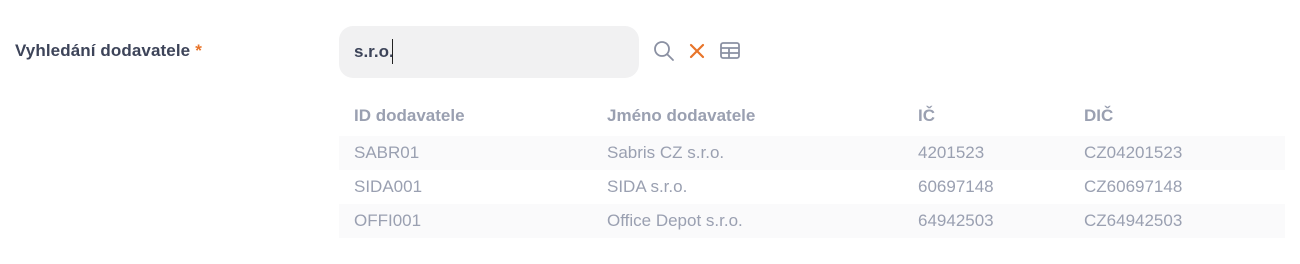 The image size is (1300, 264). What do you see at coordinates (956, 186) in the screenshot?
I see `cell-ic: 60697148` at bounding box center [956, 186].